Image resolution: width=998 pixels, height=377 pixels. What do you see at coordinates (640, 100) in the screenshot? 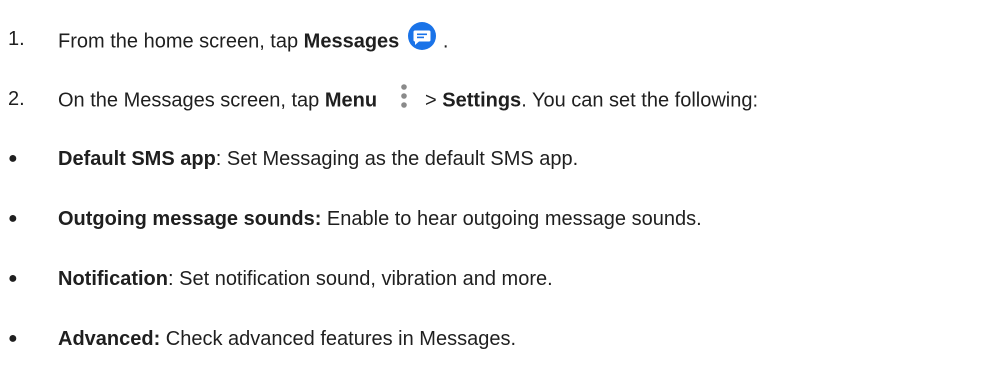
I see `step-suffix: . You can set the following:` at bounding box center [640, 100].